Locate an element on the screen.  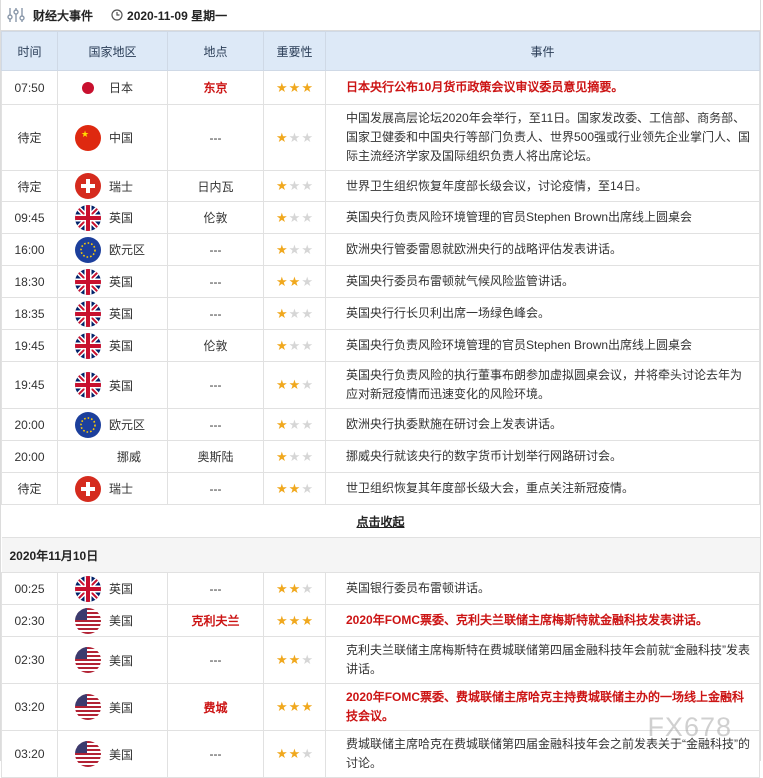
row-country-cell: 挪威 is located at coordinates (112, 456).